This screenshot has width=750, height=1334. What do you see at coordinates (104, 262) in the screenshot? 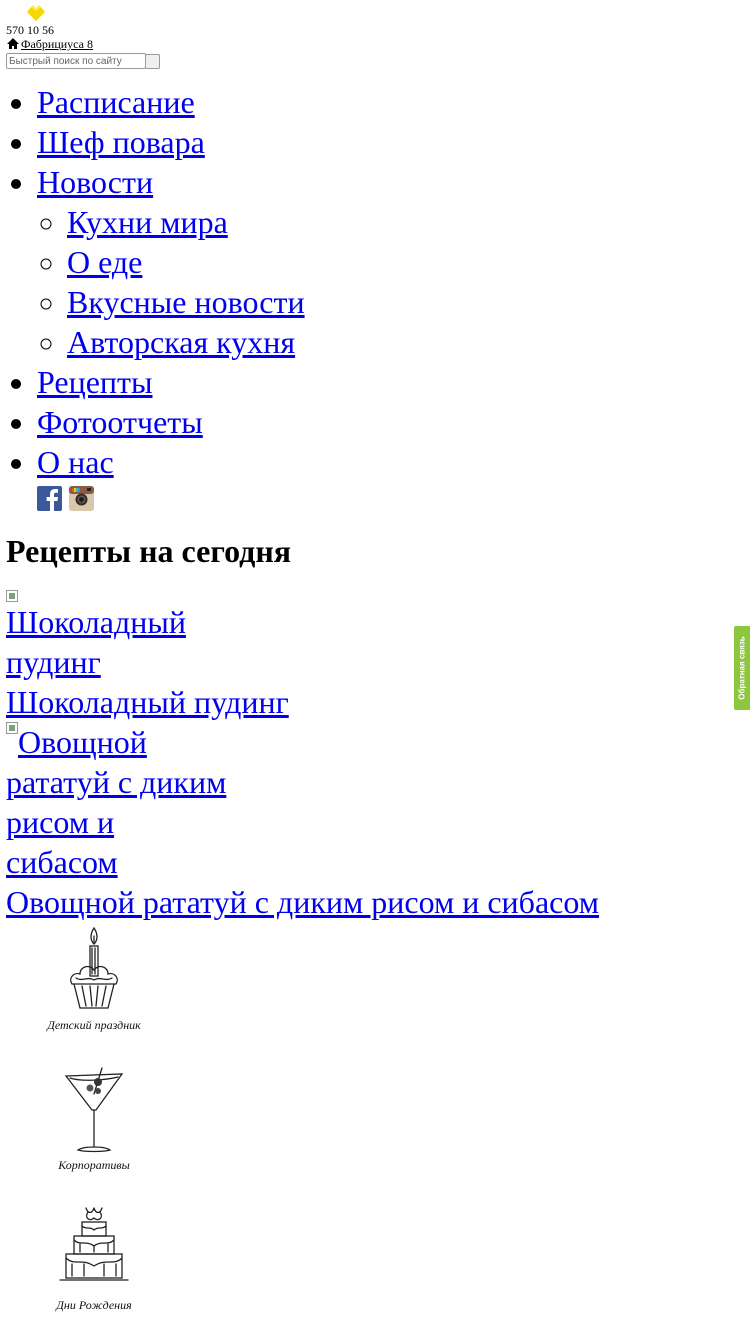
I see `submenu-link-about-food: О еде` at bounding box center [104, 262].